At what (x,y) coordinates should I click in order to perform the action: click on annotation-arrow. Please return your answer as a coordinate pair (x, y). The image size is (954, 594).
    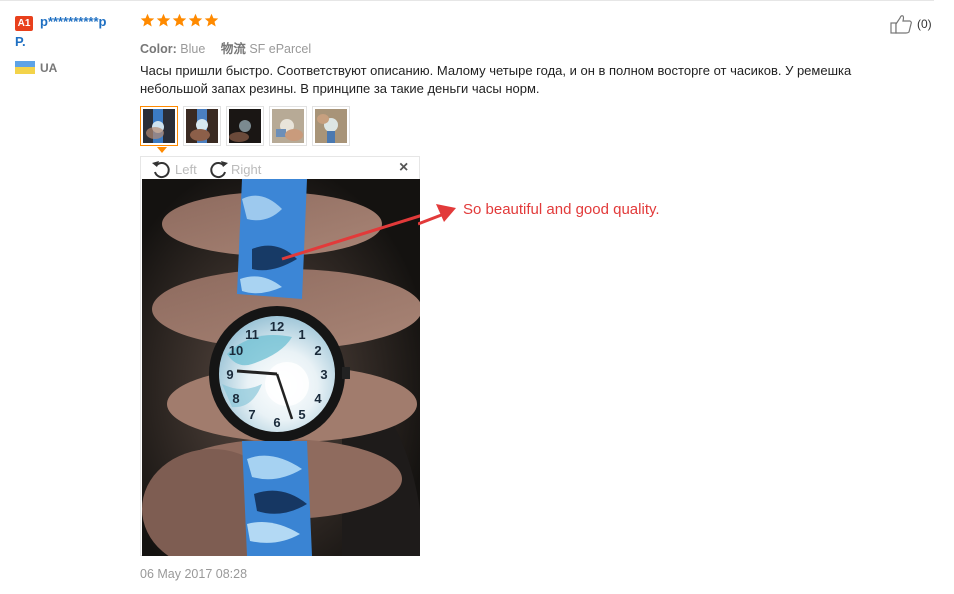
    Looking at the image, I should click on (437, 215).